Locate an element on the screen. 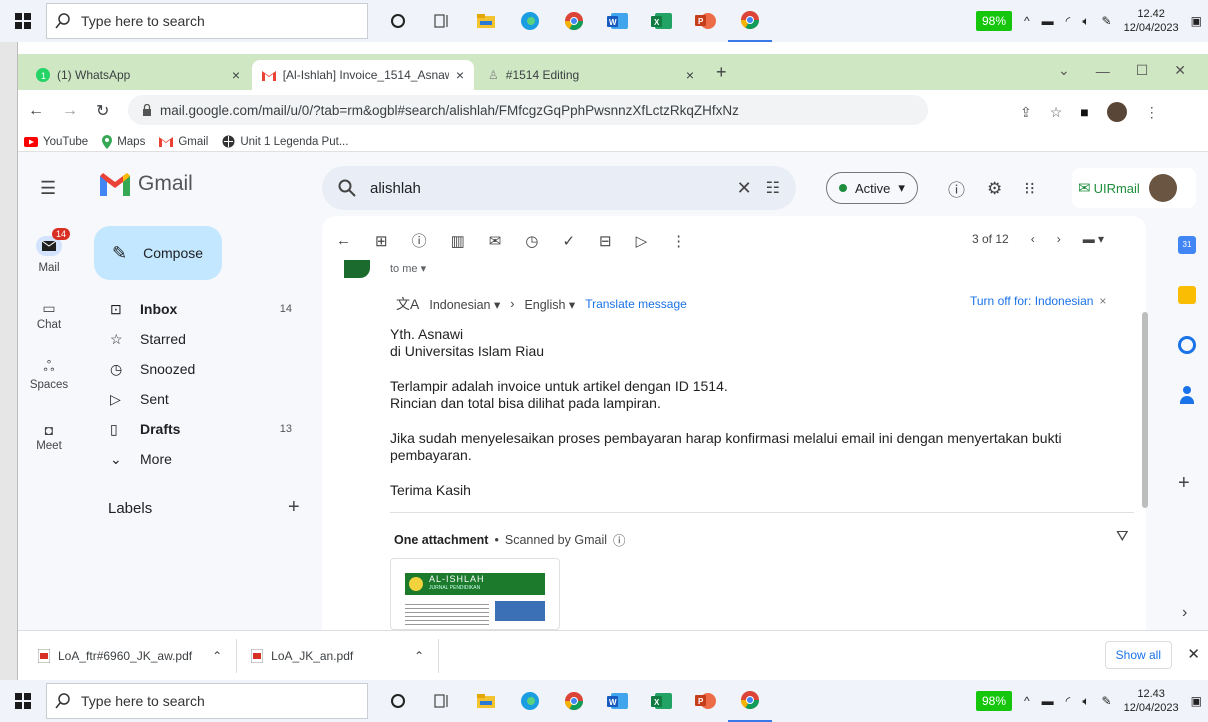  tab-invoice: [Al-Ishlah] Invoice_1514_Asnawi × is located at coordinates (363, 75).